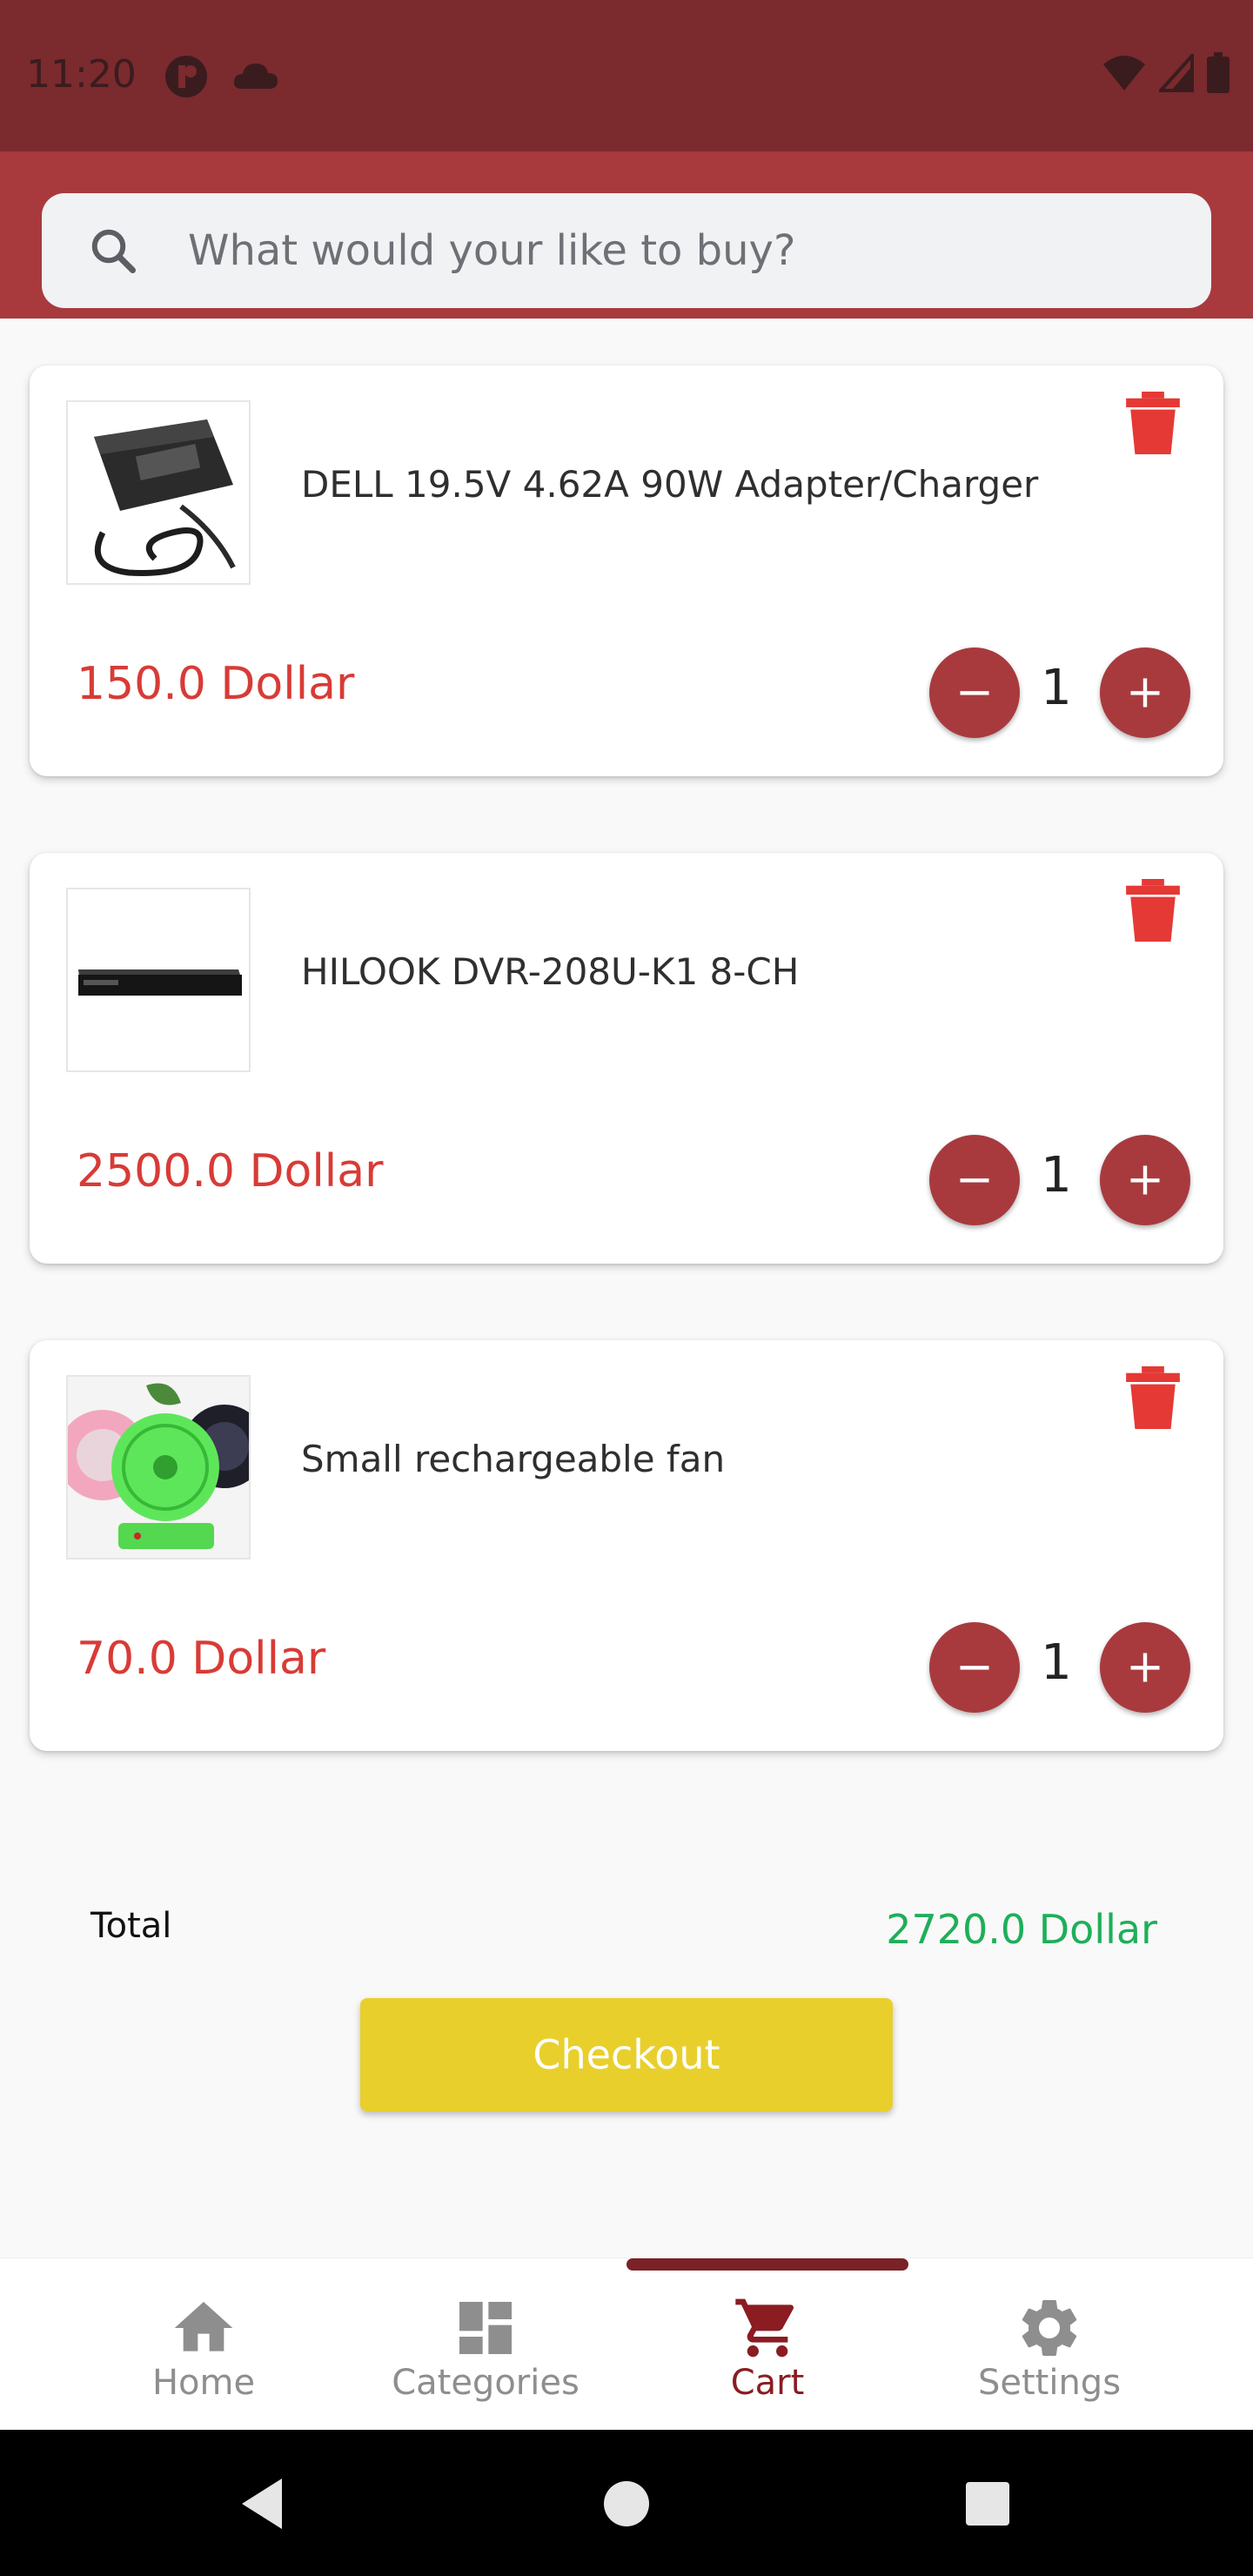 This screenshot has width=1253, height=2576. What do you see at coordinates (485, 2328) in the screenshot?
I see `dashboard-icon` at bounding box center [485, 2328].